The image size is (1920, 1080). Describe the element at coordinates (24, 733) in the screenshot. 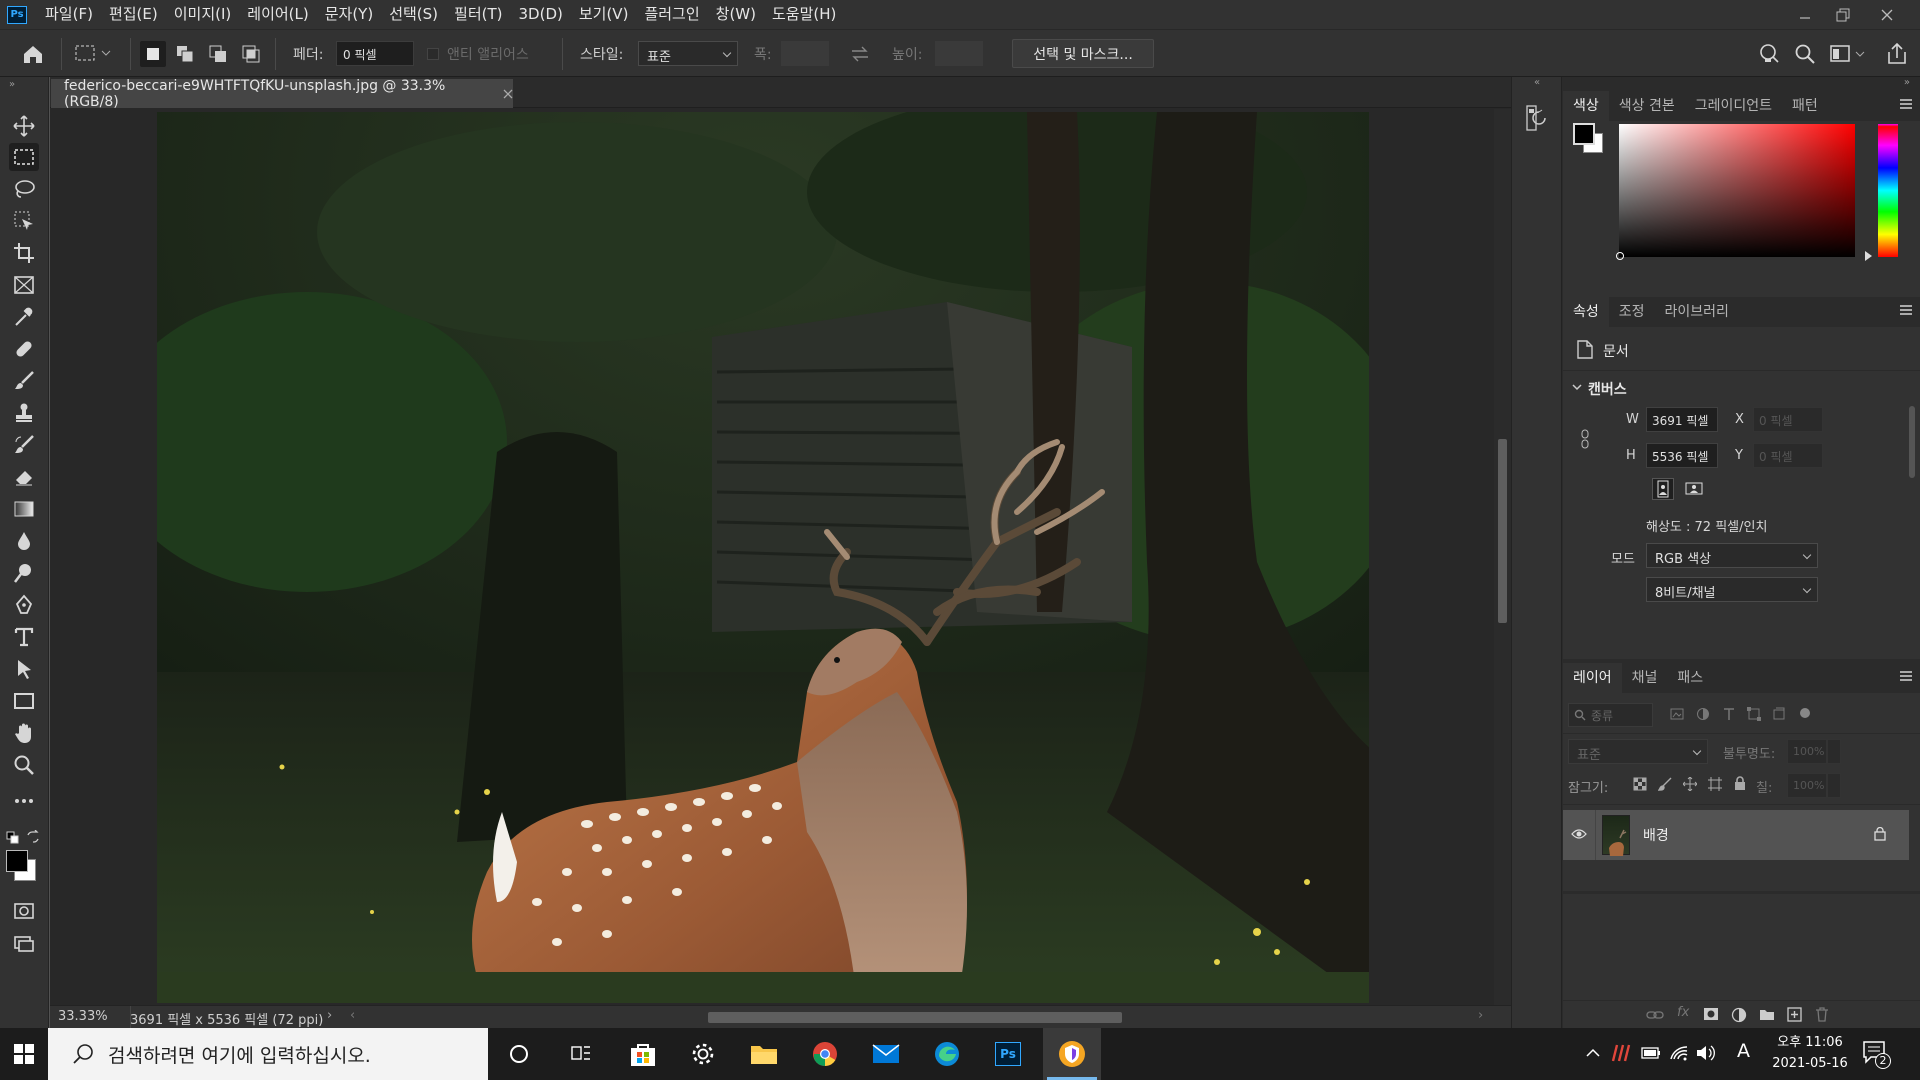

I see `hand-tool` at that location.